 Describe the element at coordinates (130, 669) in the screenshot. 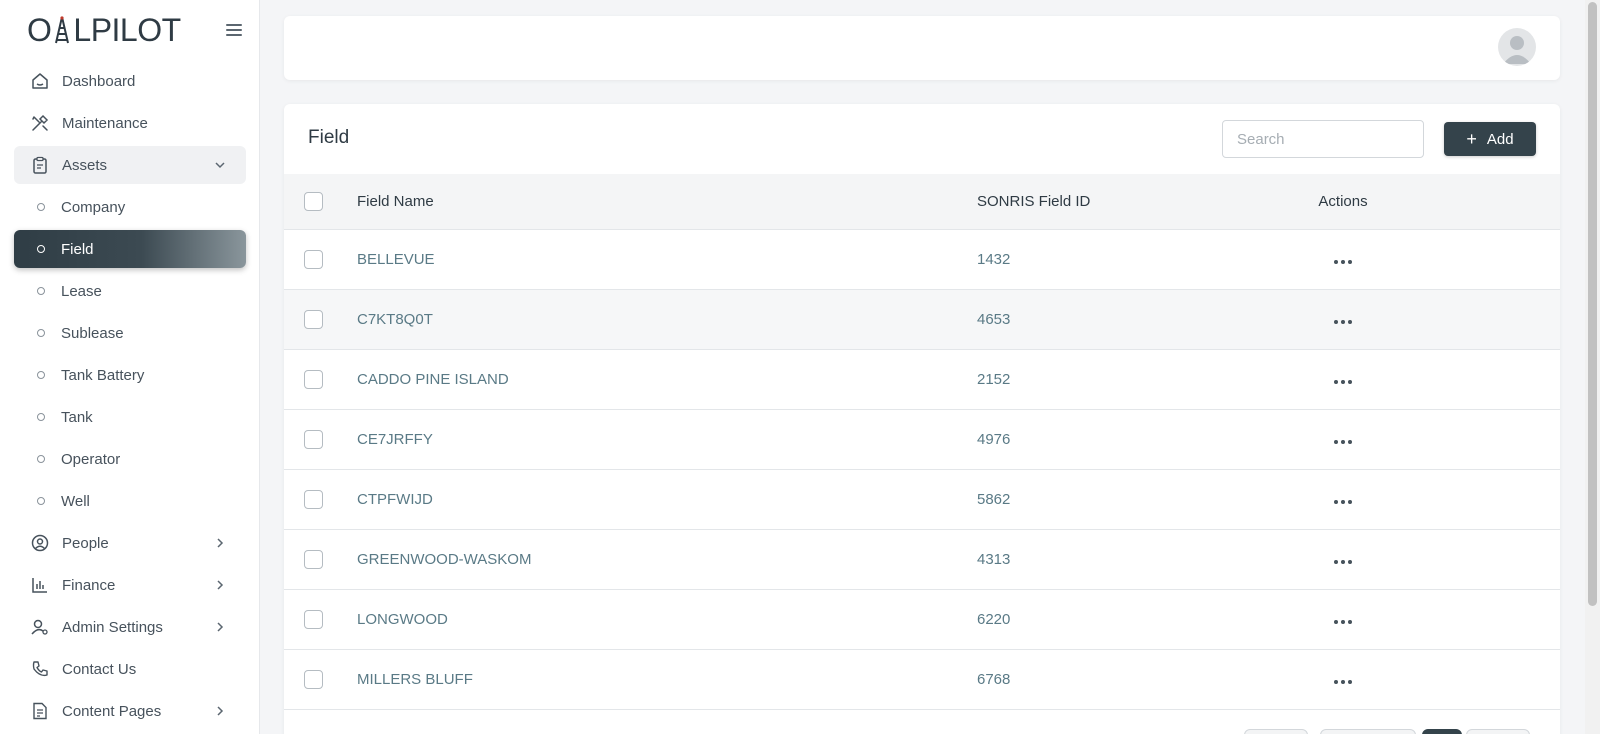

I see `sidebar-item-contact-us: Contact Us` at that location.